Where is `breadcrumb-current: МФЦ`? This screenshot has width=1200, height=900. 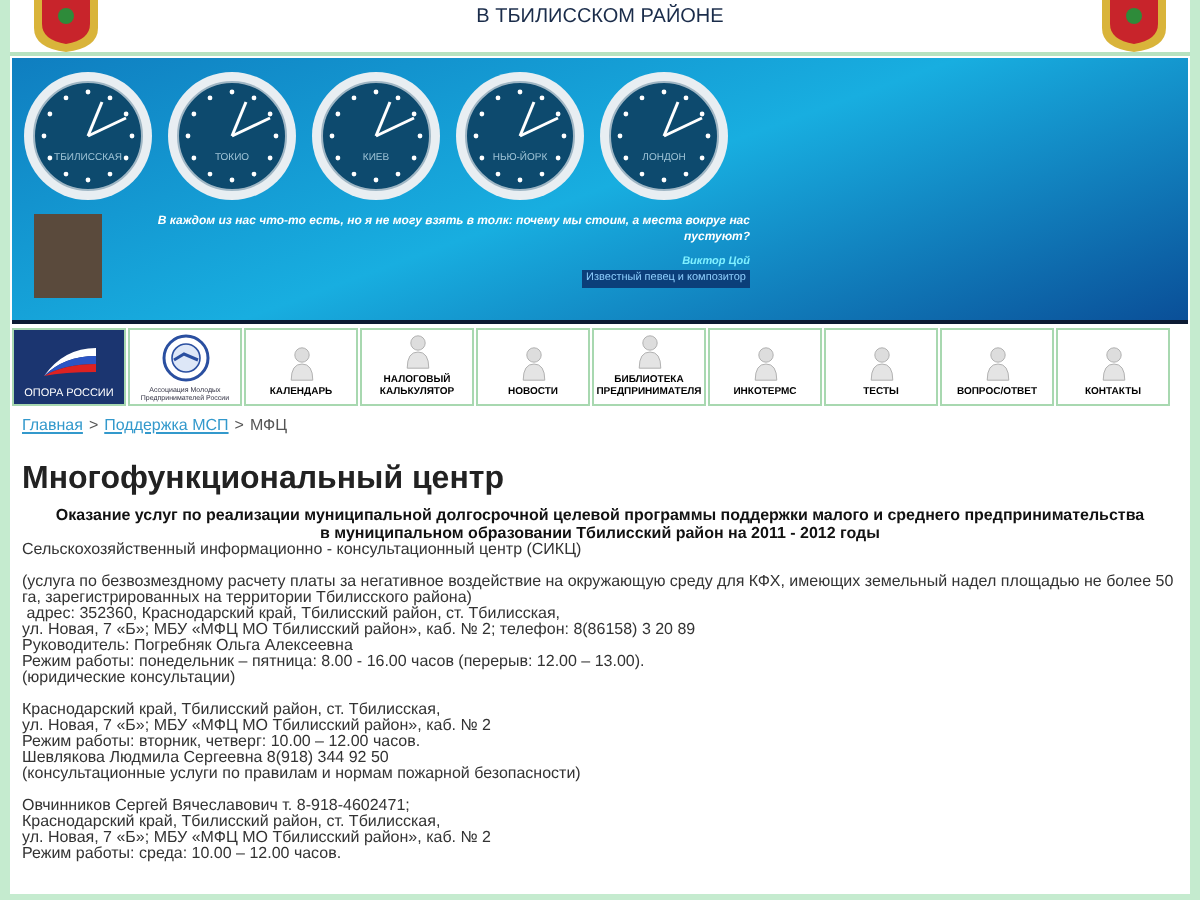 breadcrumb-current: МФЦ is located at coordinates (268, 426).